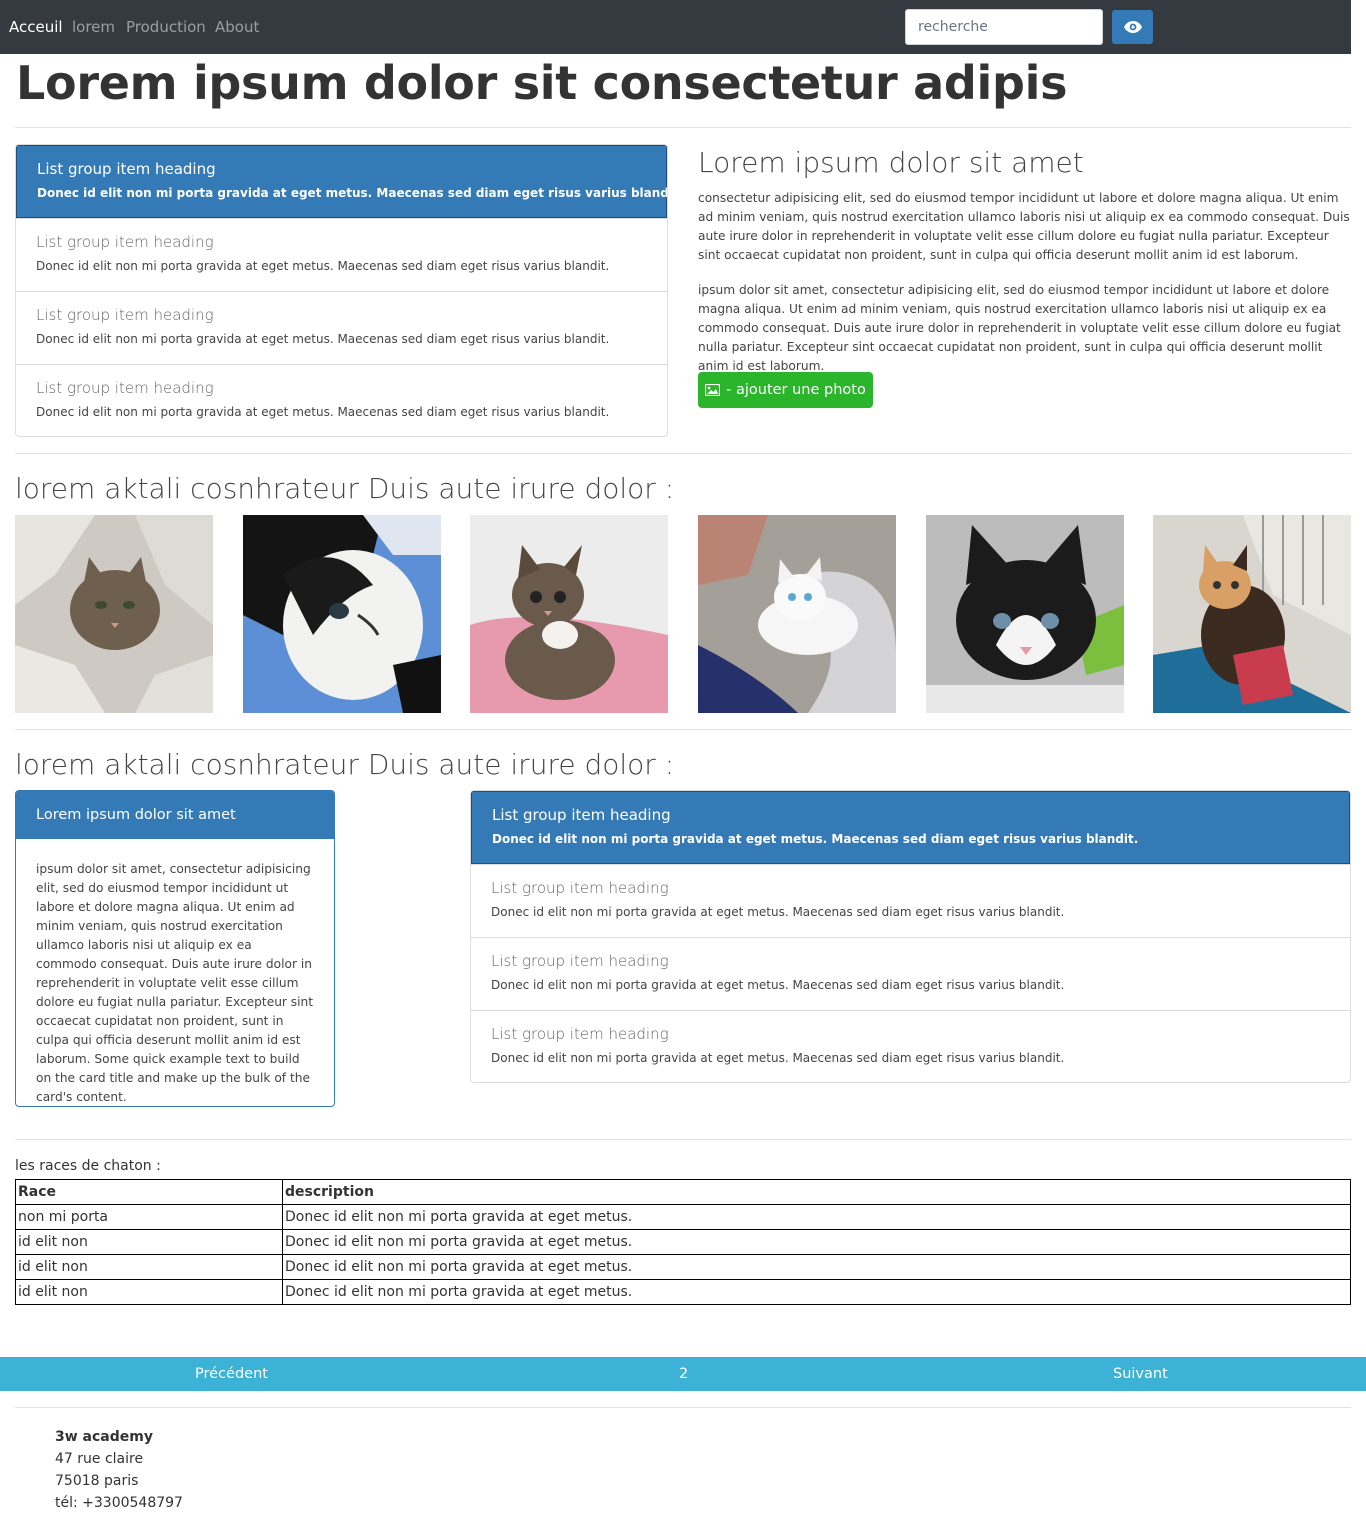  What do you see at coordinates (88, 1166) in the screenshot?
I see `table-caption: les races de chaton :` at bounding box center [88, 1166].